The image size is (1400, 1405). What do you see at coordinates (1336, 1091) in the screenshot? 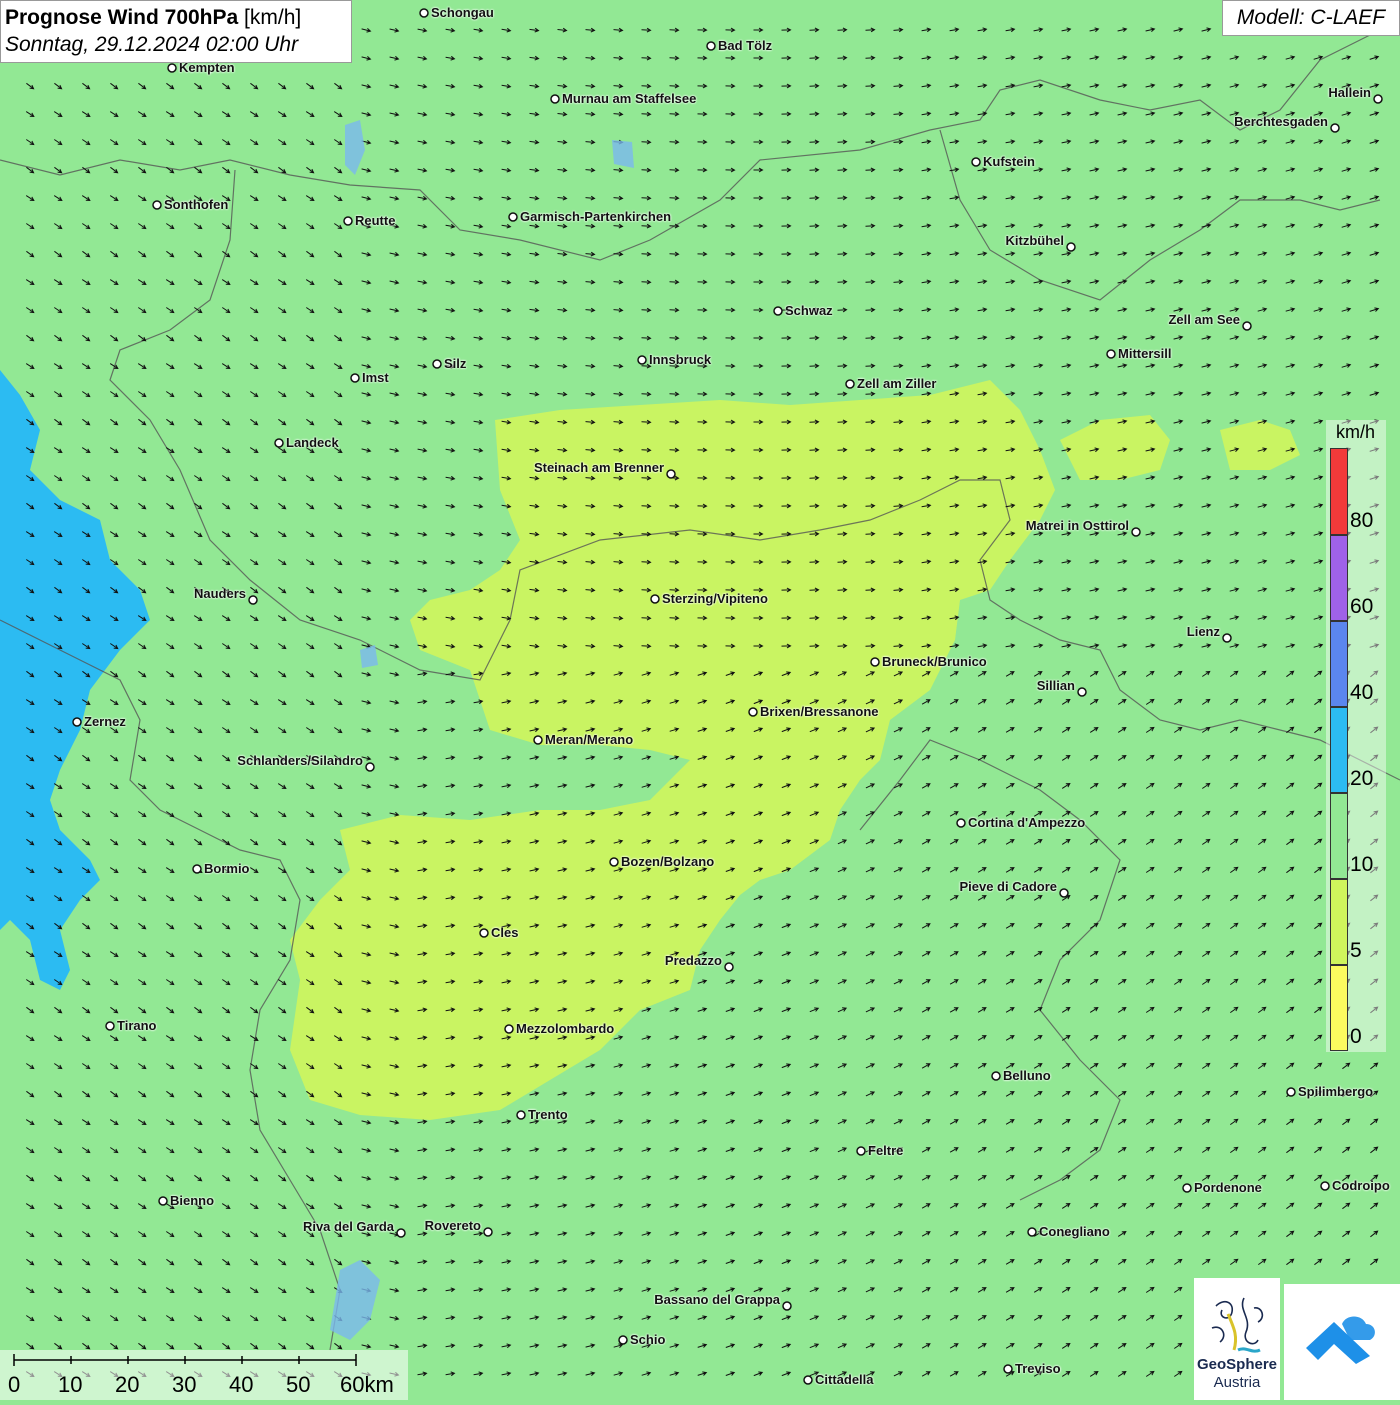
I see `place-label: Spilimbergo` at bounding box center [1336, 1091].